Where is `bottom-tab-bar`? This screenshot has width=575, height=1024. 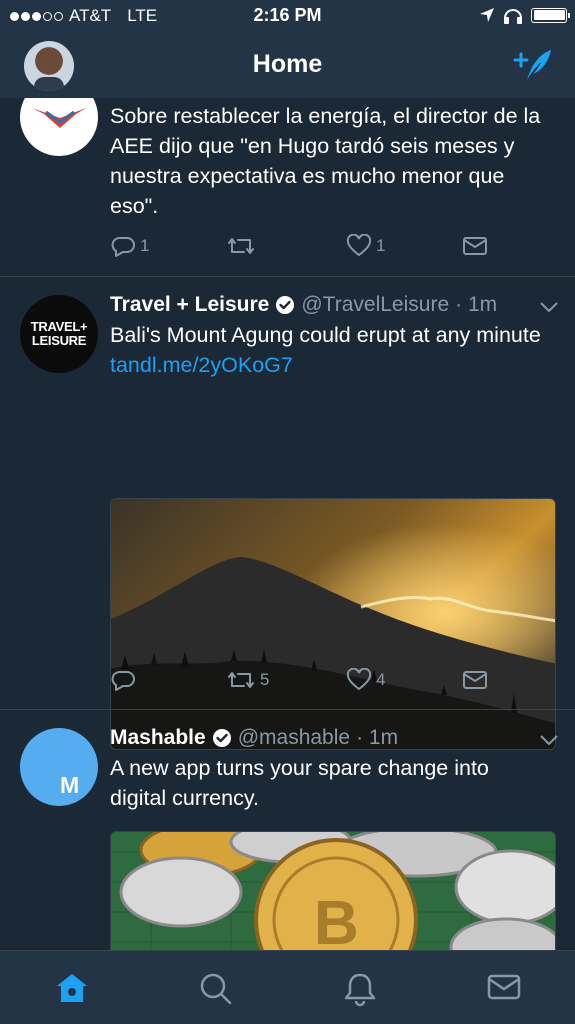 bottom-tab-bar is located at coordinates (287, 987).